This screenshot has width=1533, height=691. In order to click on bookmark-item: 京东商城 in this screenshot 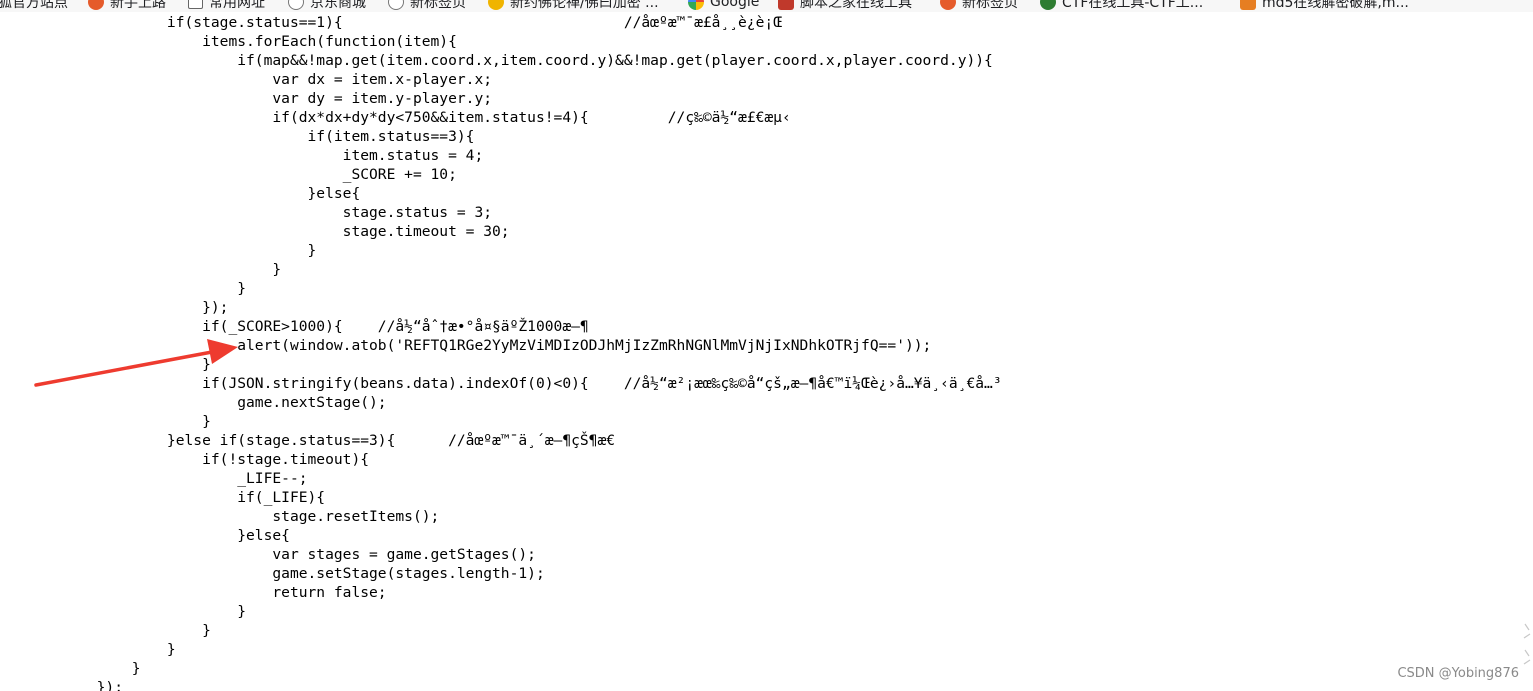, I will do `click(327, 6)`.